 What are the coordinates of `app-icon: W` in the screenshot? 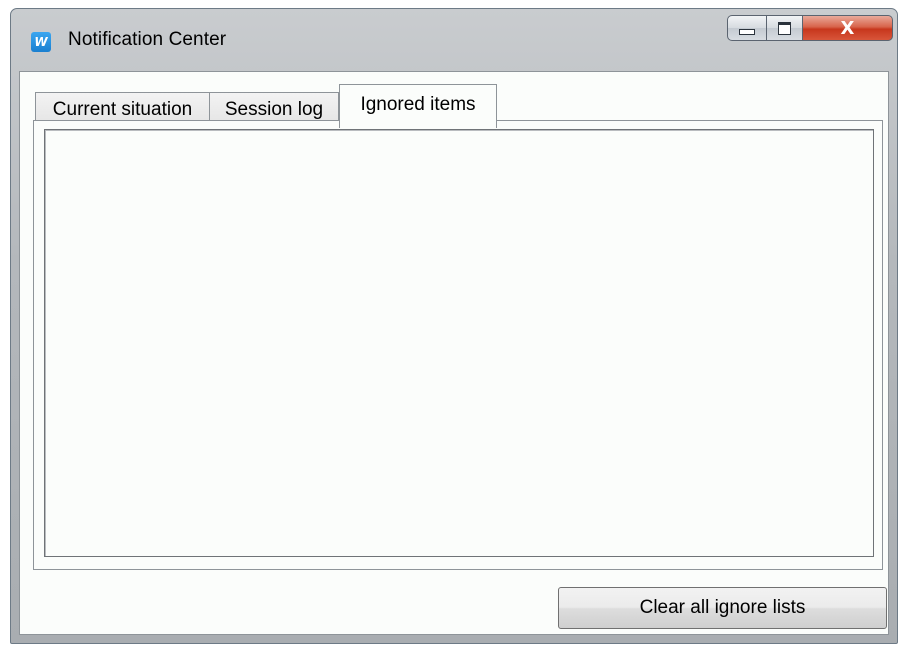 It's located at (41, 42).